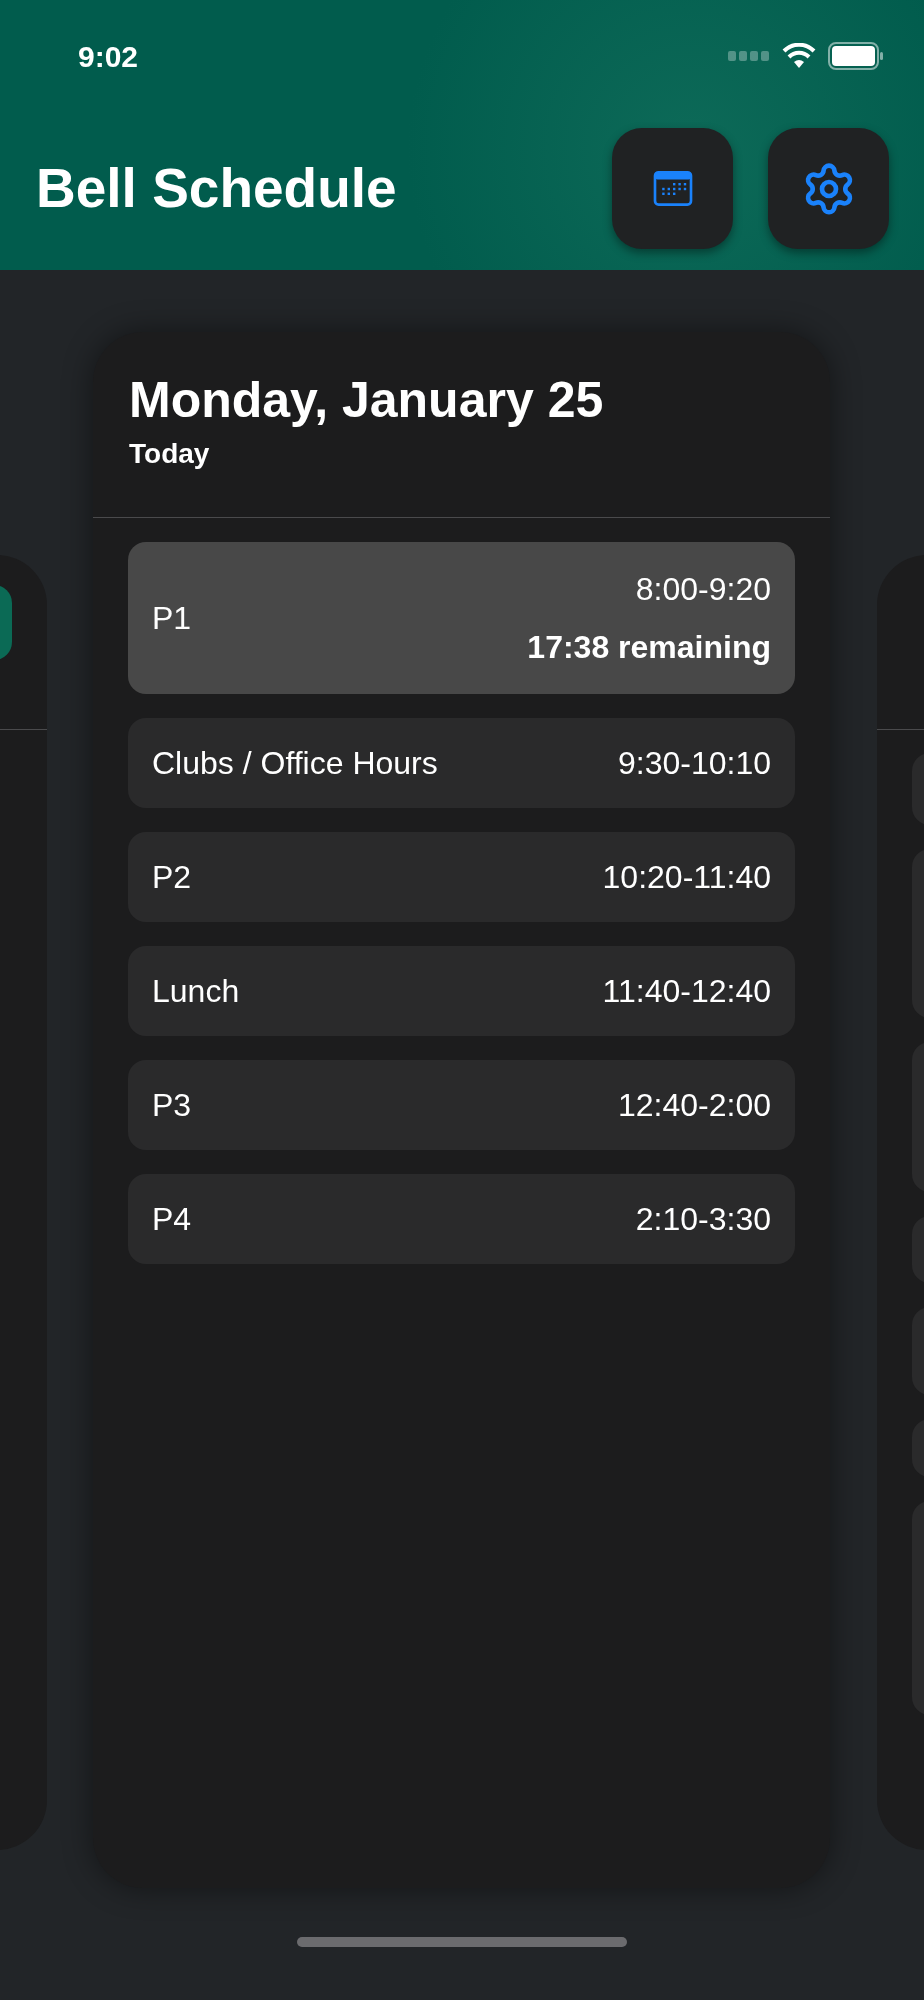  I want to click on period-time: 2:10-3:30, so click(703, 1219).